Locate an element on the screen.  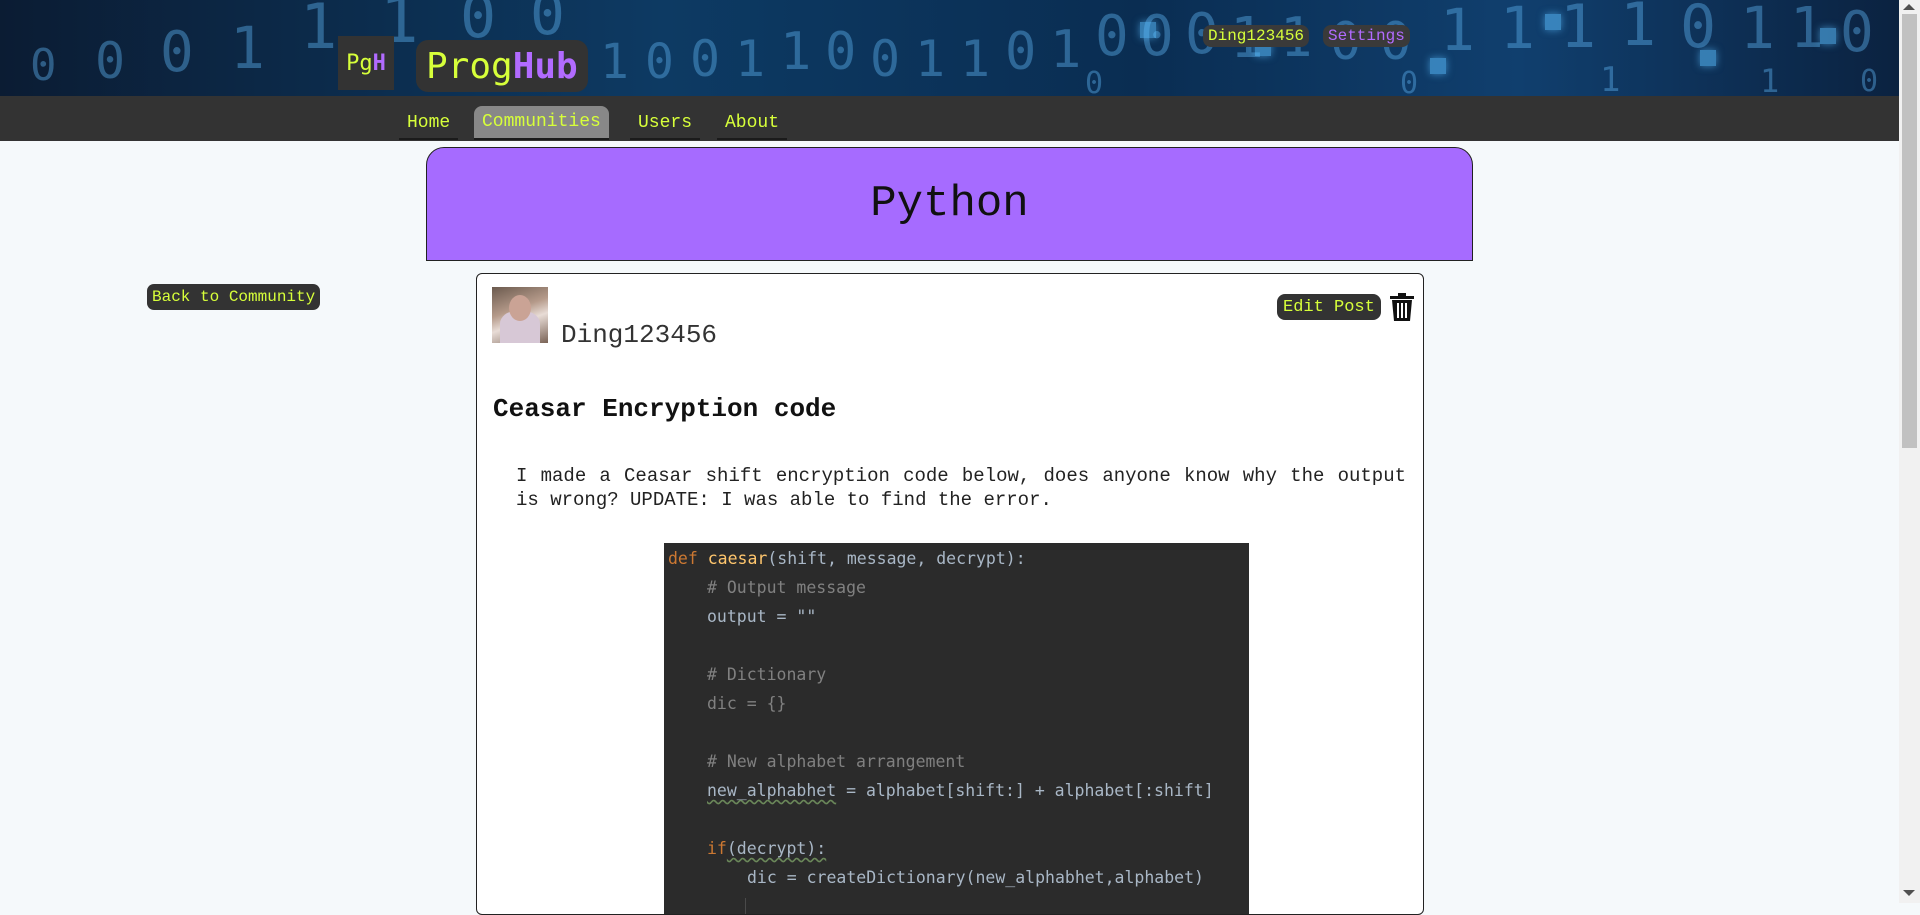
community-header: Python is located at coordinates (949, 204).